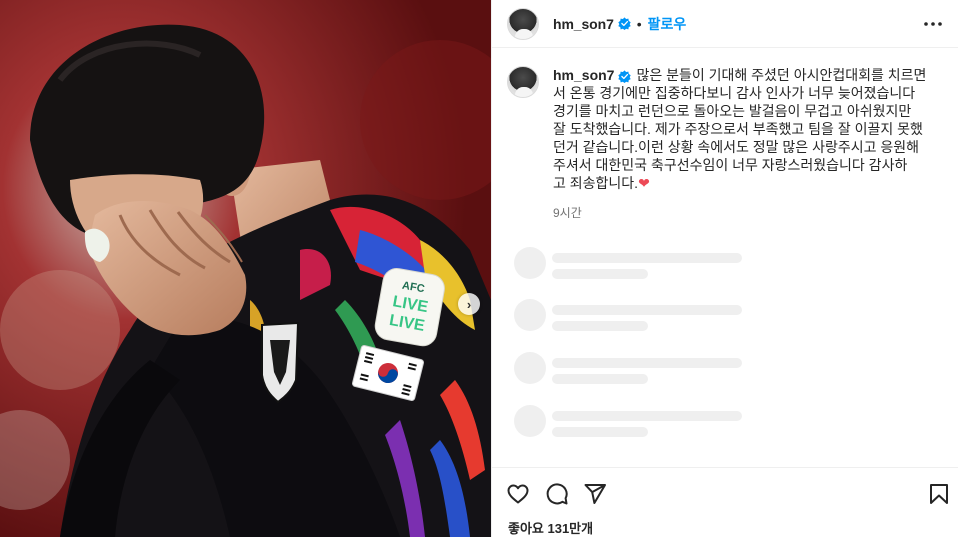 The image size is (958, 537). Describe the element at coordinates (583, 24) in the screenshot. I see `header-username: hm_son7` at that location.